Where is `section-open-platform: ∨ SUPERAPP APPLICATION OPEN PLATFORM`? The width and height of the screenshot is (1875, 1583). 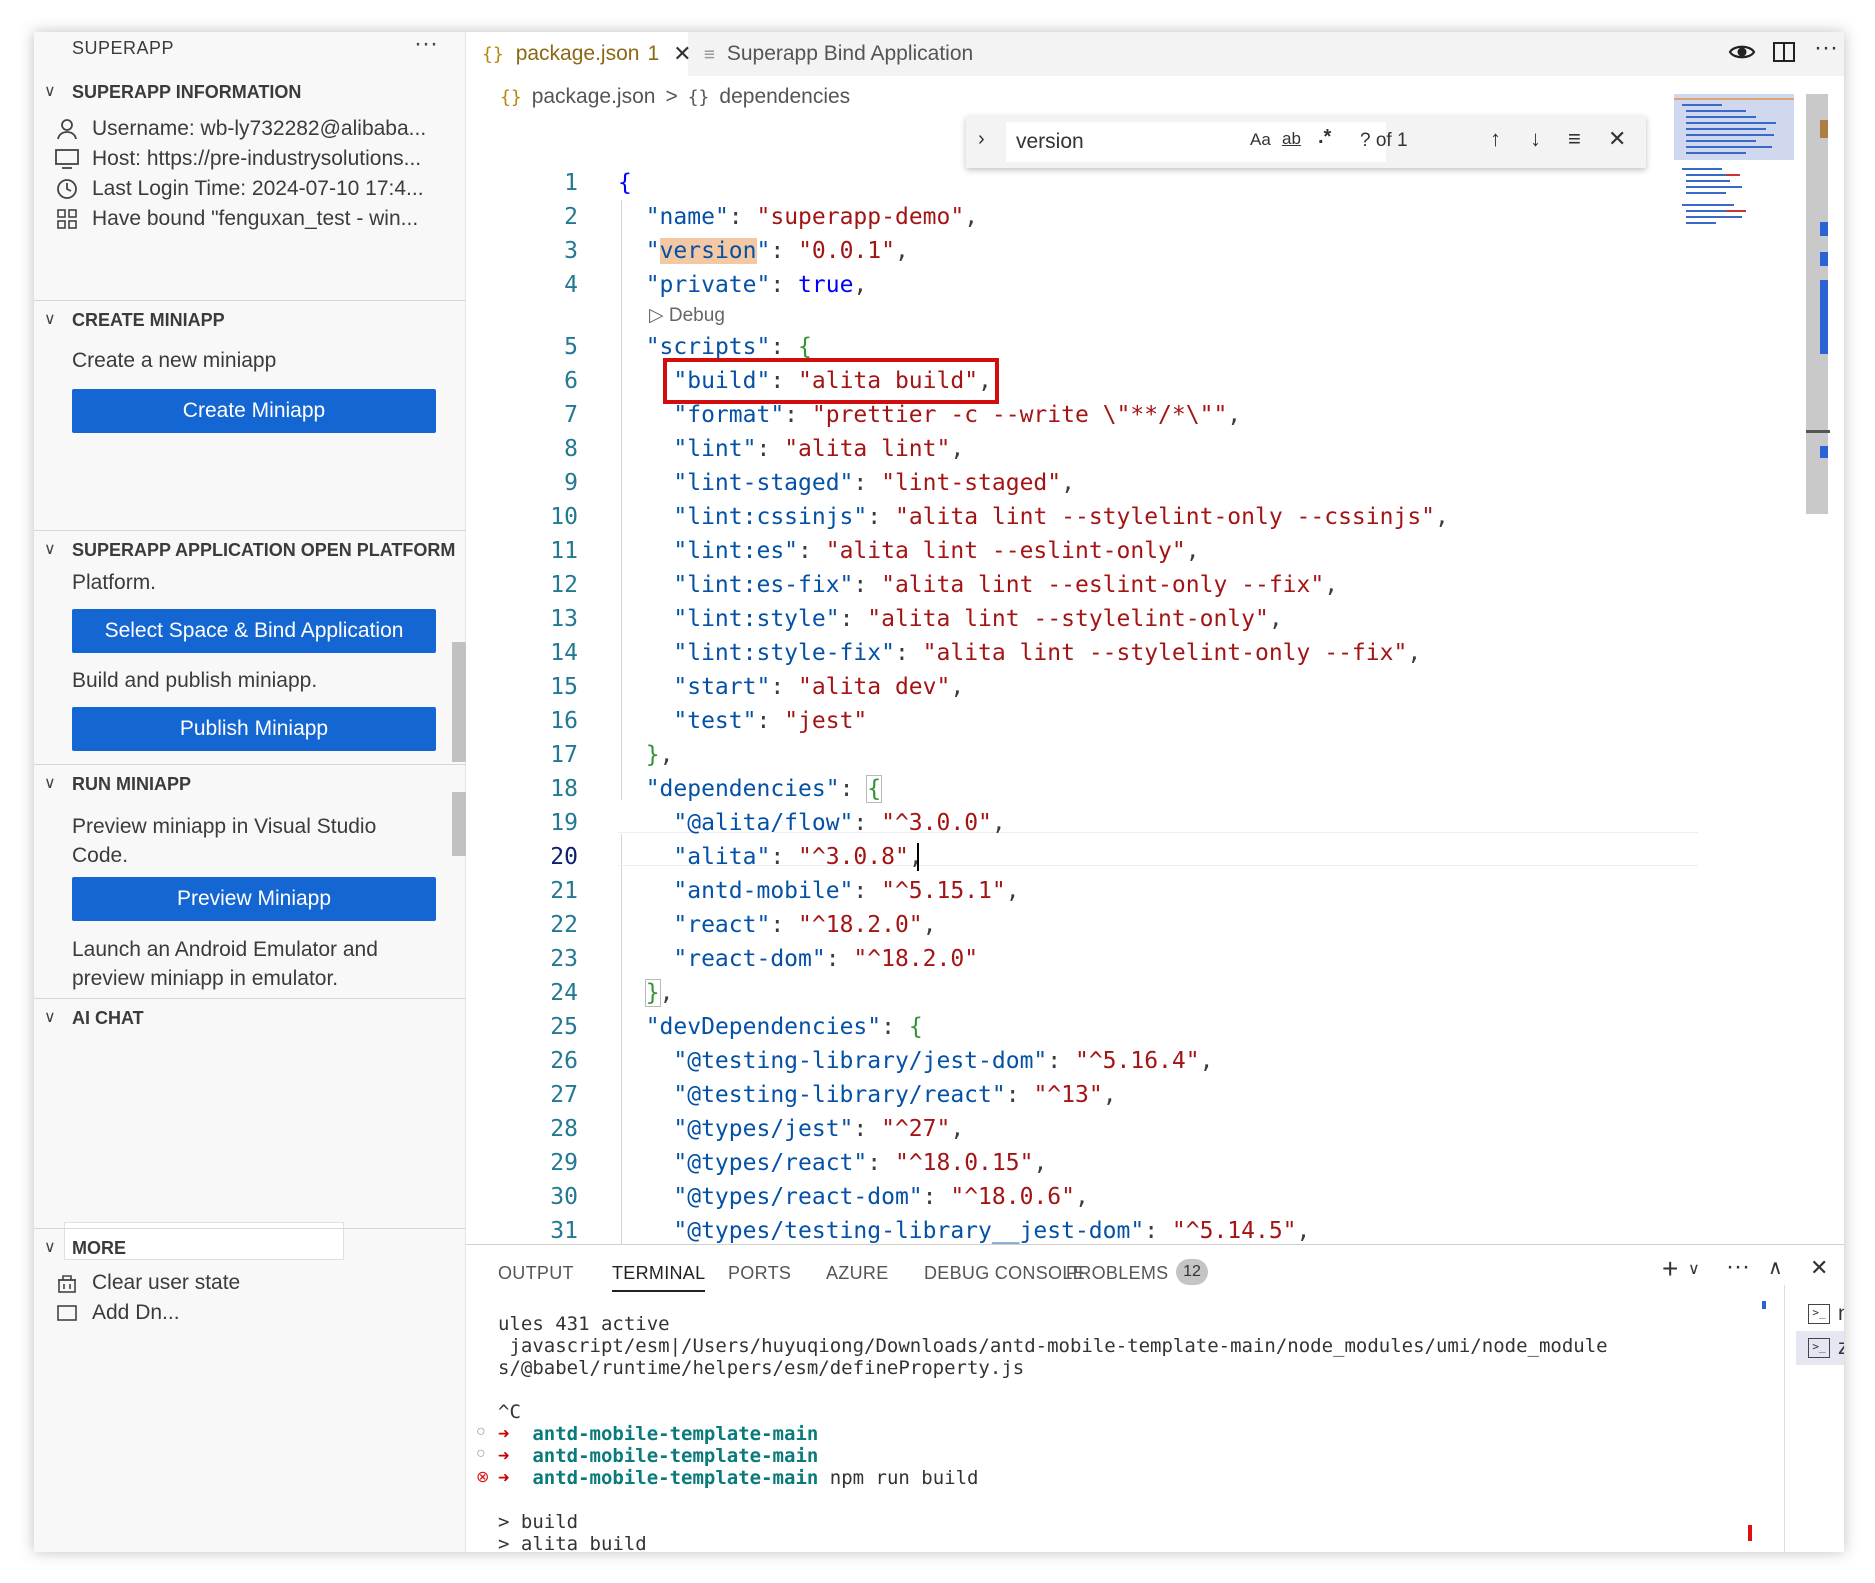
section-open-platform: ∨ SUPERAPP APPLICATION OPEN PLATFORM is located at coordinates (250, 550).